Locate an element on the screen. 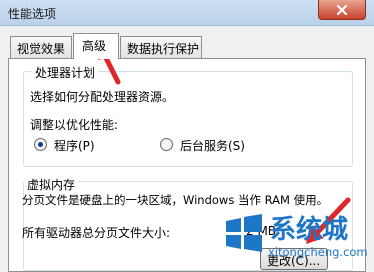 The height and width of the screenshot is (272, 374). radio-background-services-label: 后台服务(S) is located at coordinates (212, 145).